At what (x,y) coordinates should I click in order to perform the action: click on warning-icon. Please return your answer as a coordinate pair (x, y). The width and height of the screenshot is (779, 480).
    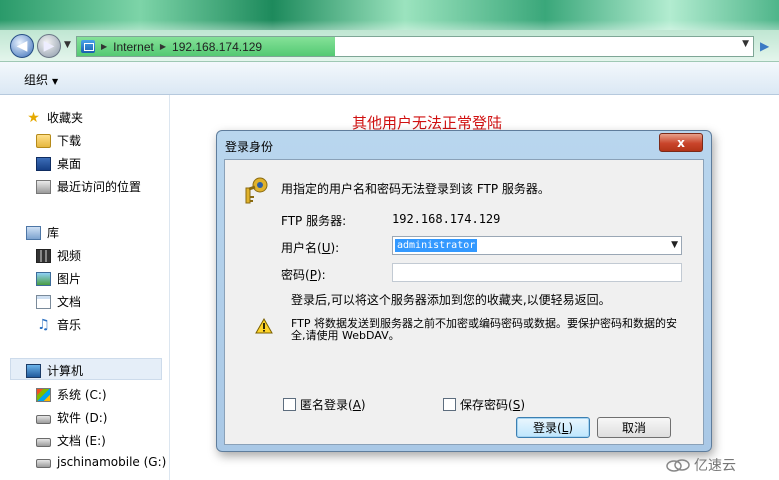
    Looking at the image, I should click on (264, 326).